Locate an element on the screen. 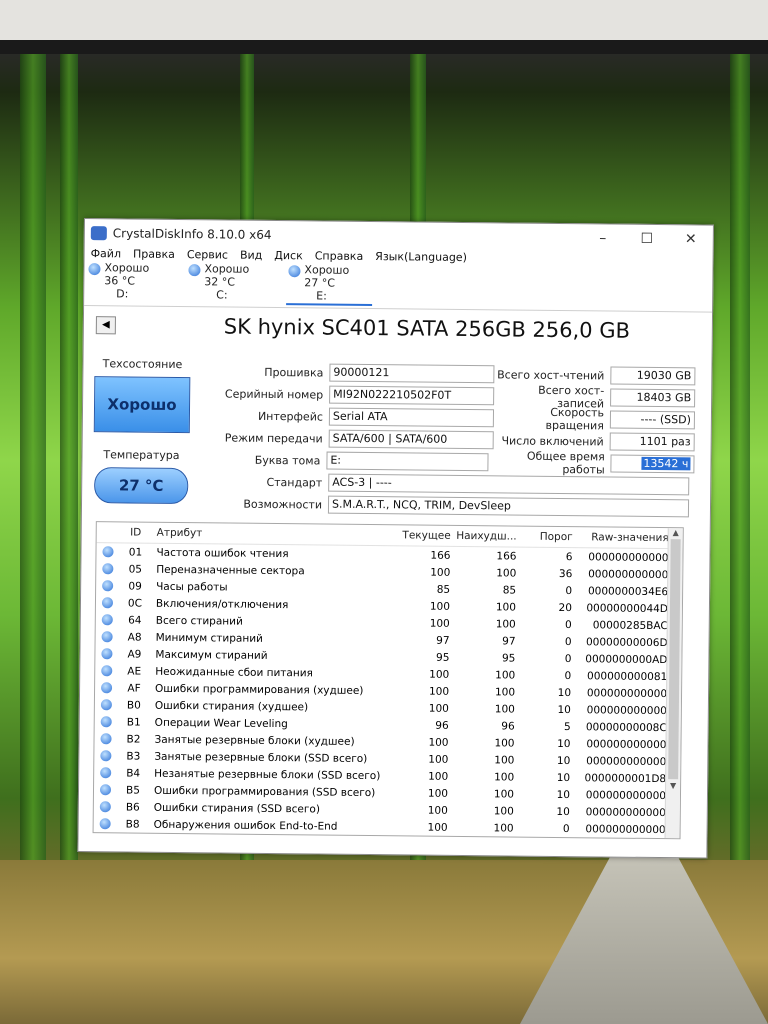 This screenshot has width=768, height=1024. attr-id: B3 is located at coordinates (133, 756).